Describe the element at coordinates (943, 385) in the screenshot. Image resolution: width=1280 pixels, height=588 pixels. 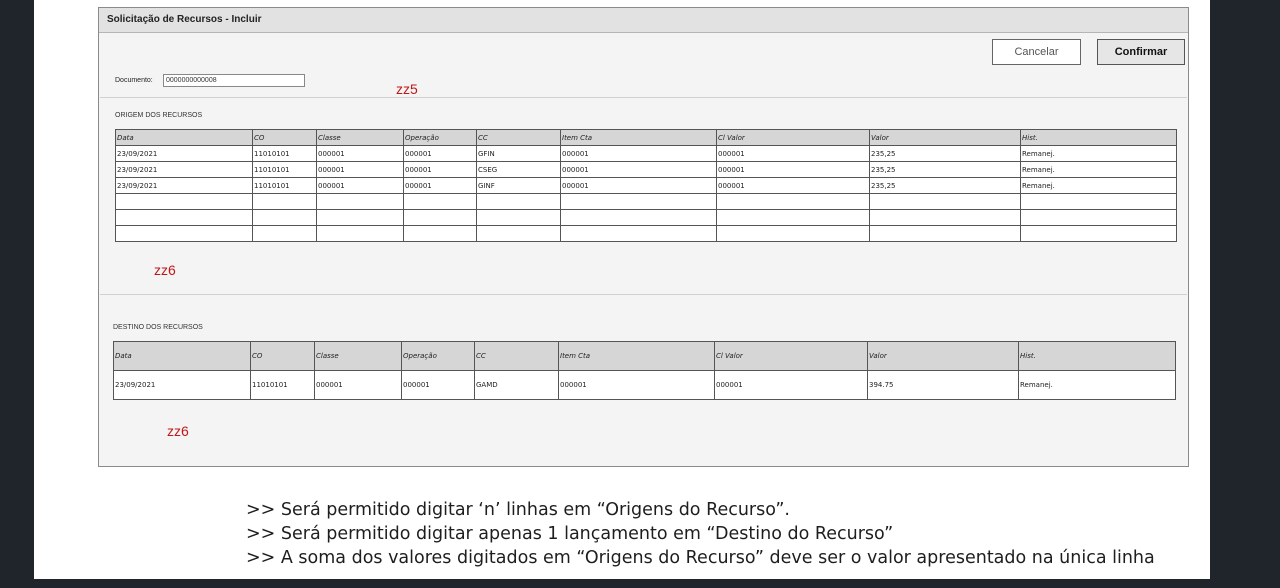
I see `table-cell: 394.75` at that location.